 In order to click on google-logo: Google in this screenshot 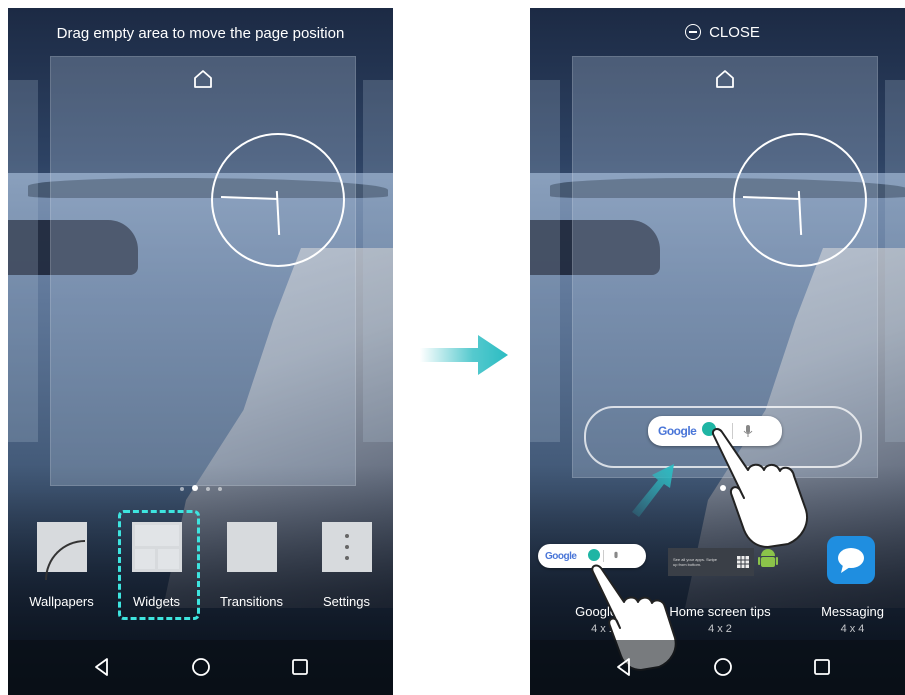, I will do `click(677, 431)`.